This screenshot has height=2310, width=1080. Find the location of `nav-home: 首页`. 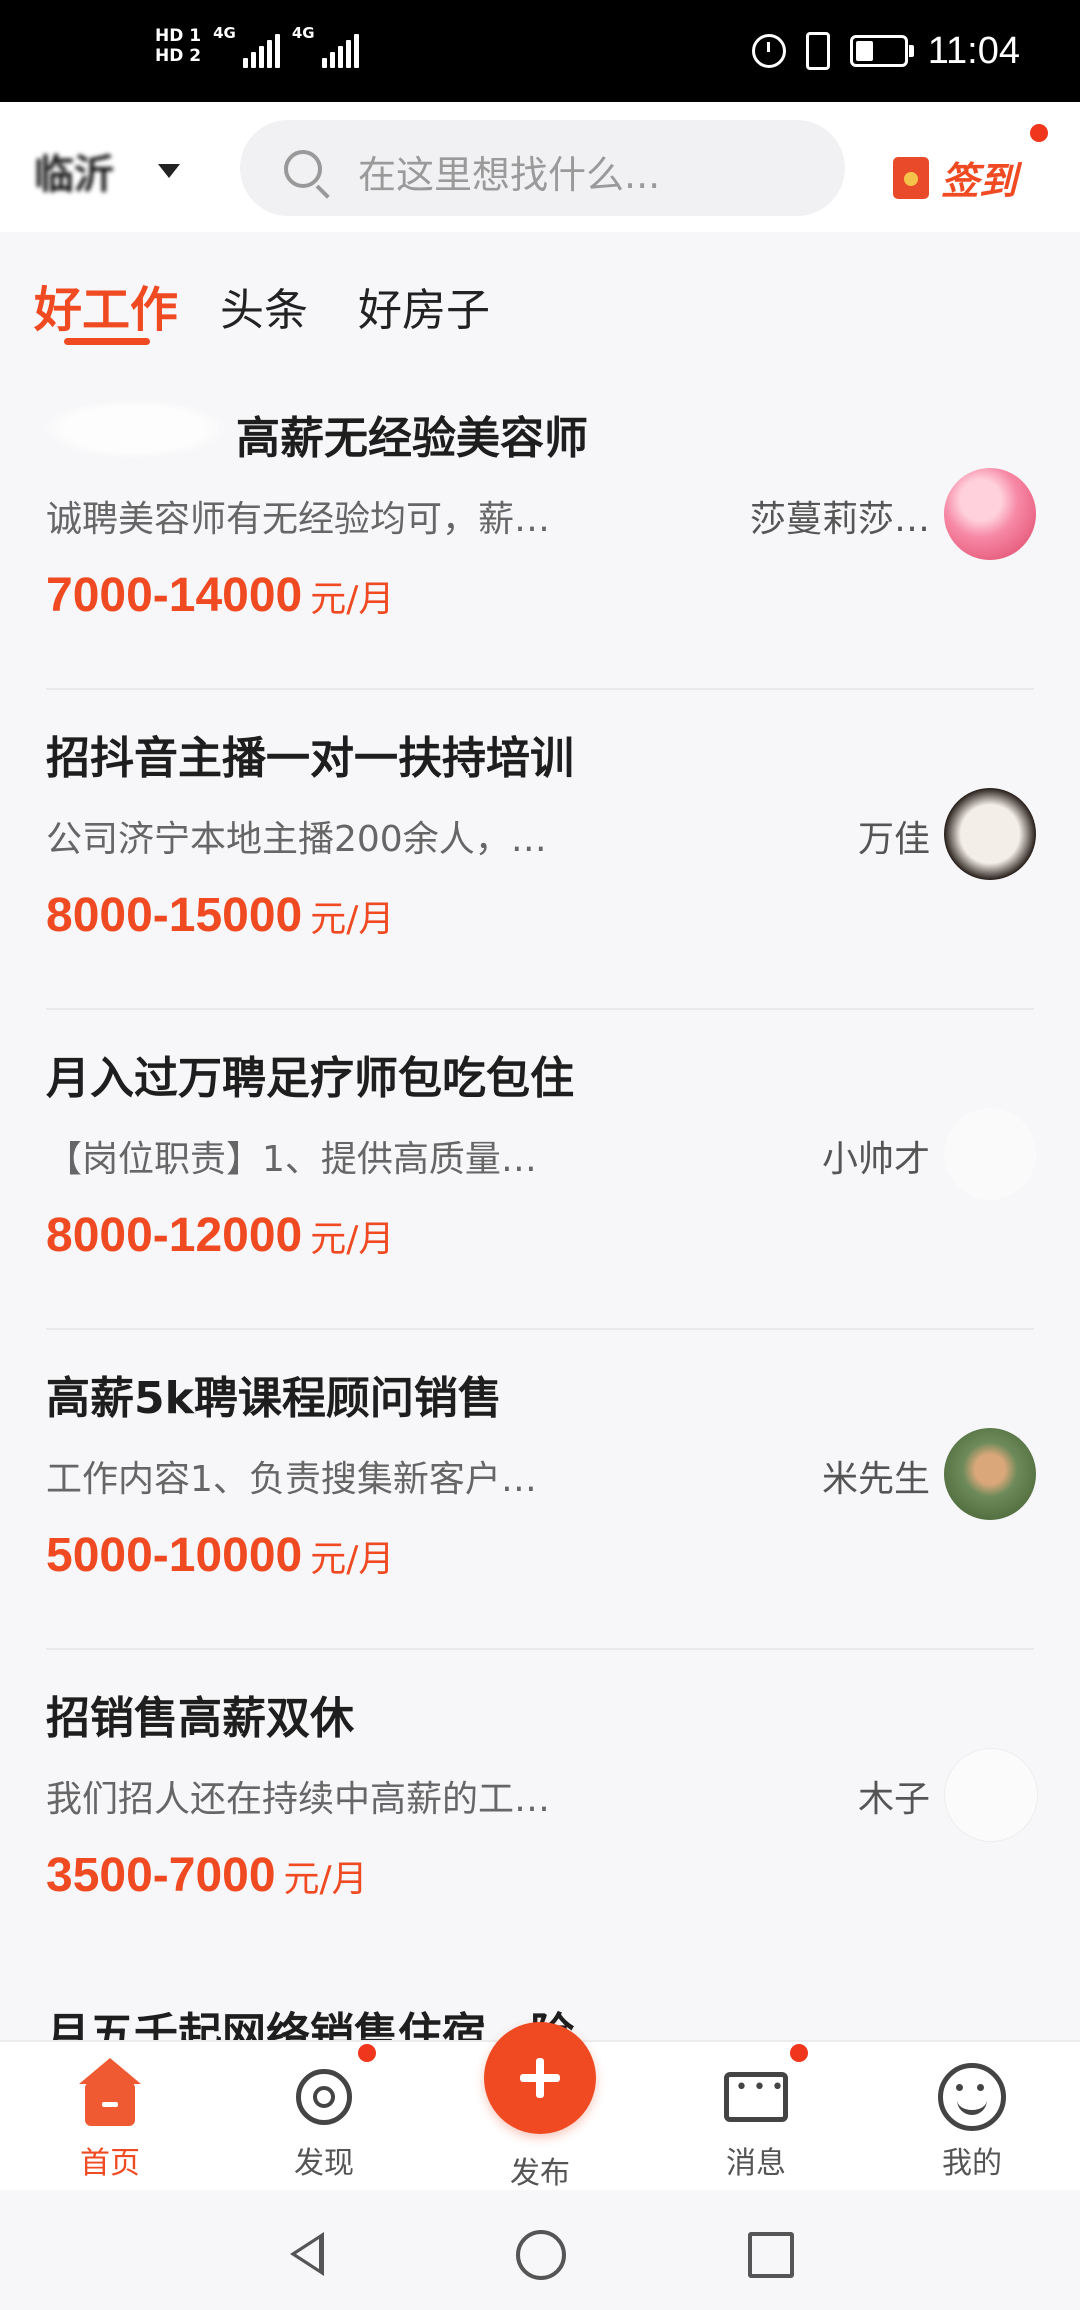

nav-home: 首页 is located at coordinates (110, 2120).